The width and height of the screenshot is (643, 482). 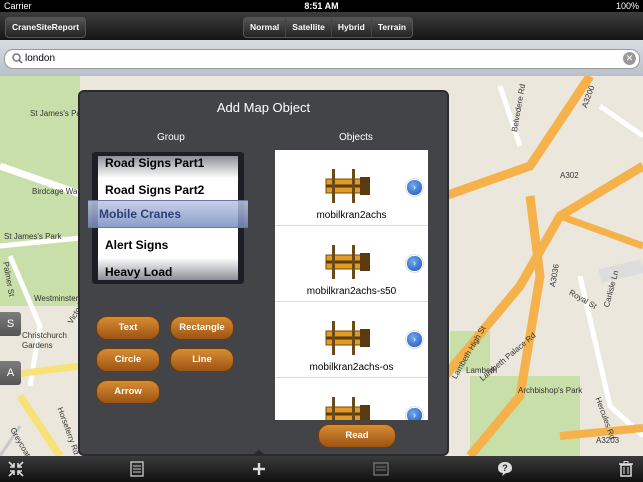 I want to click on circle-button: Circle, so click(x=128, y=360).